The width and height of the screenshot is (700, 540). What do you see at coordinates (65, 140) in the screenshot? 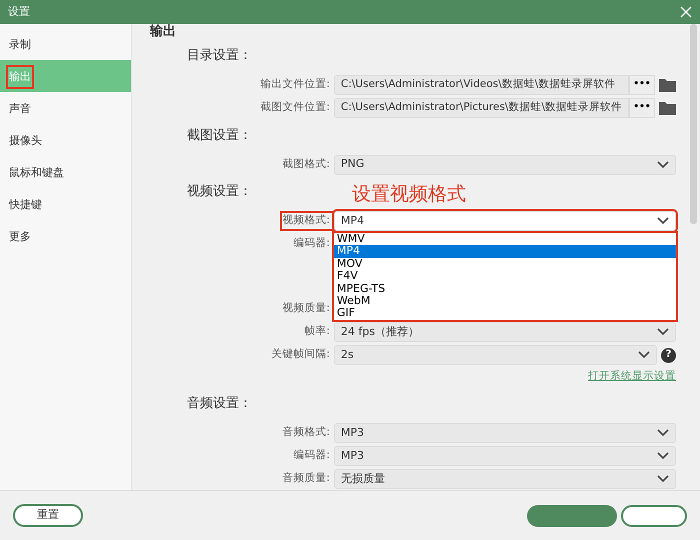
I see `sidebar-item: 摄像头` at bounding box center [65, 140].